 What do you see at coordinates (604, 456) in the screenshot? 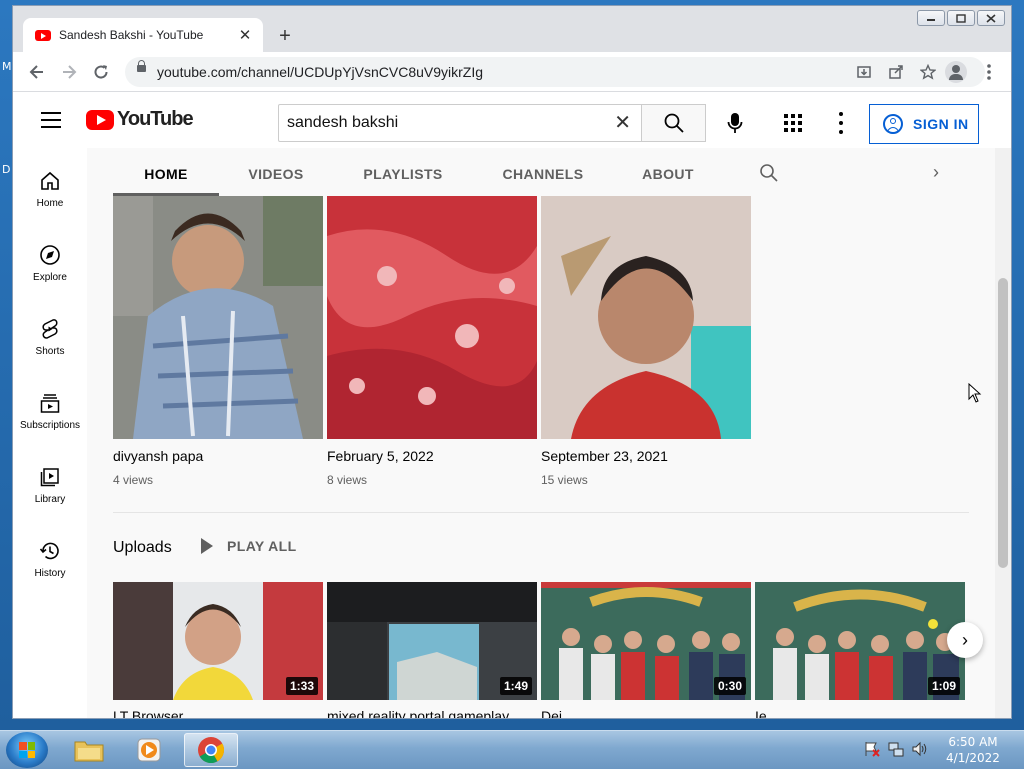
I see `video-title: September 23, 2021` at bounding box center [604, 456].